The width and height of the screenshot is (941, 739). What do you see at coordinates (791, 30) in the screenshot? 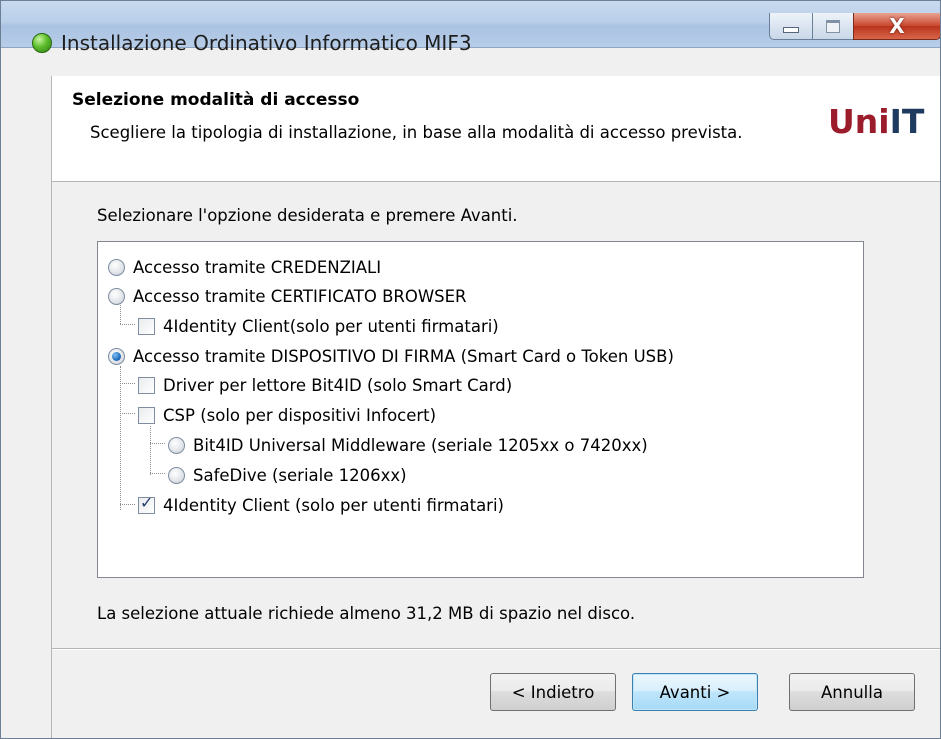
I see `minimize-icon` at bounding box center [791, 30].